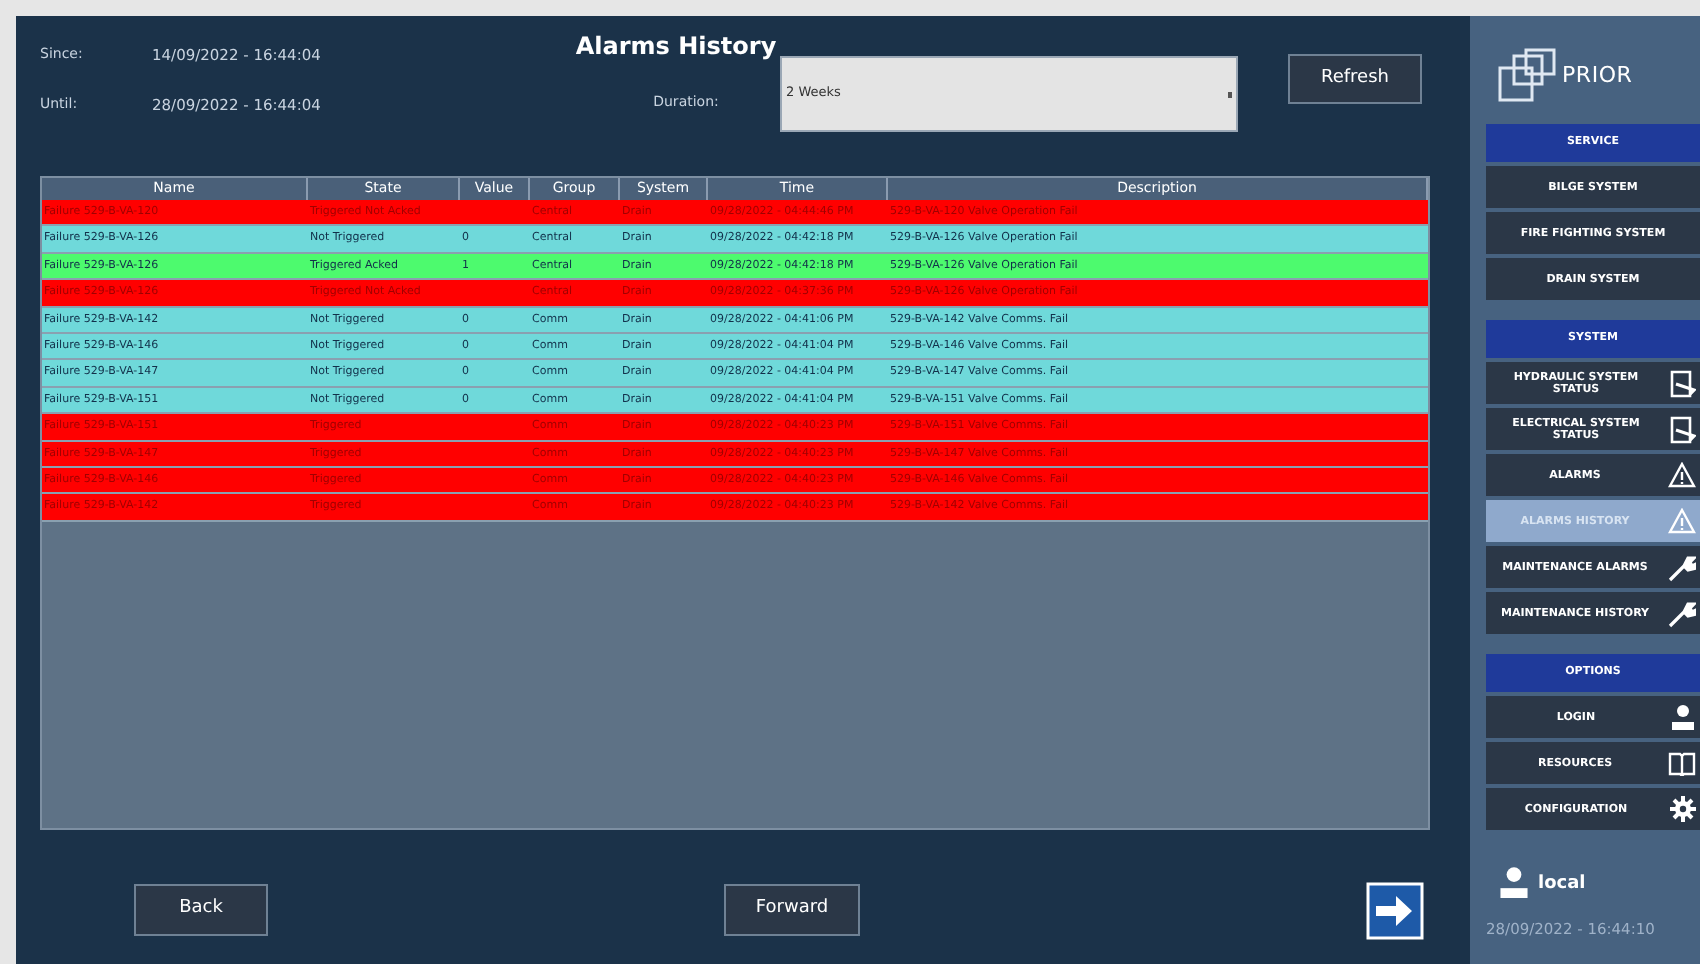 The width and height of the screenshot is (1700, 964). I want to click on logo-text: PRIOR, so click(1597, 75).